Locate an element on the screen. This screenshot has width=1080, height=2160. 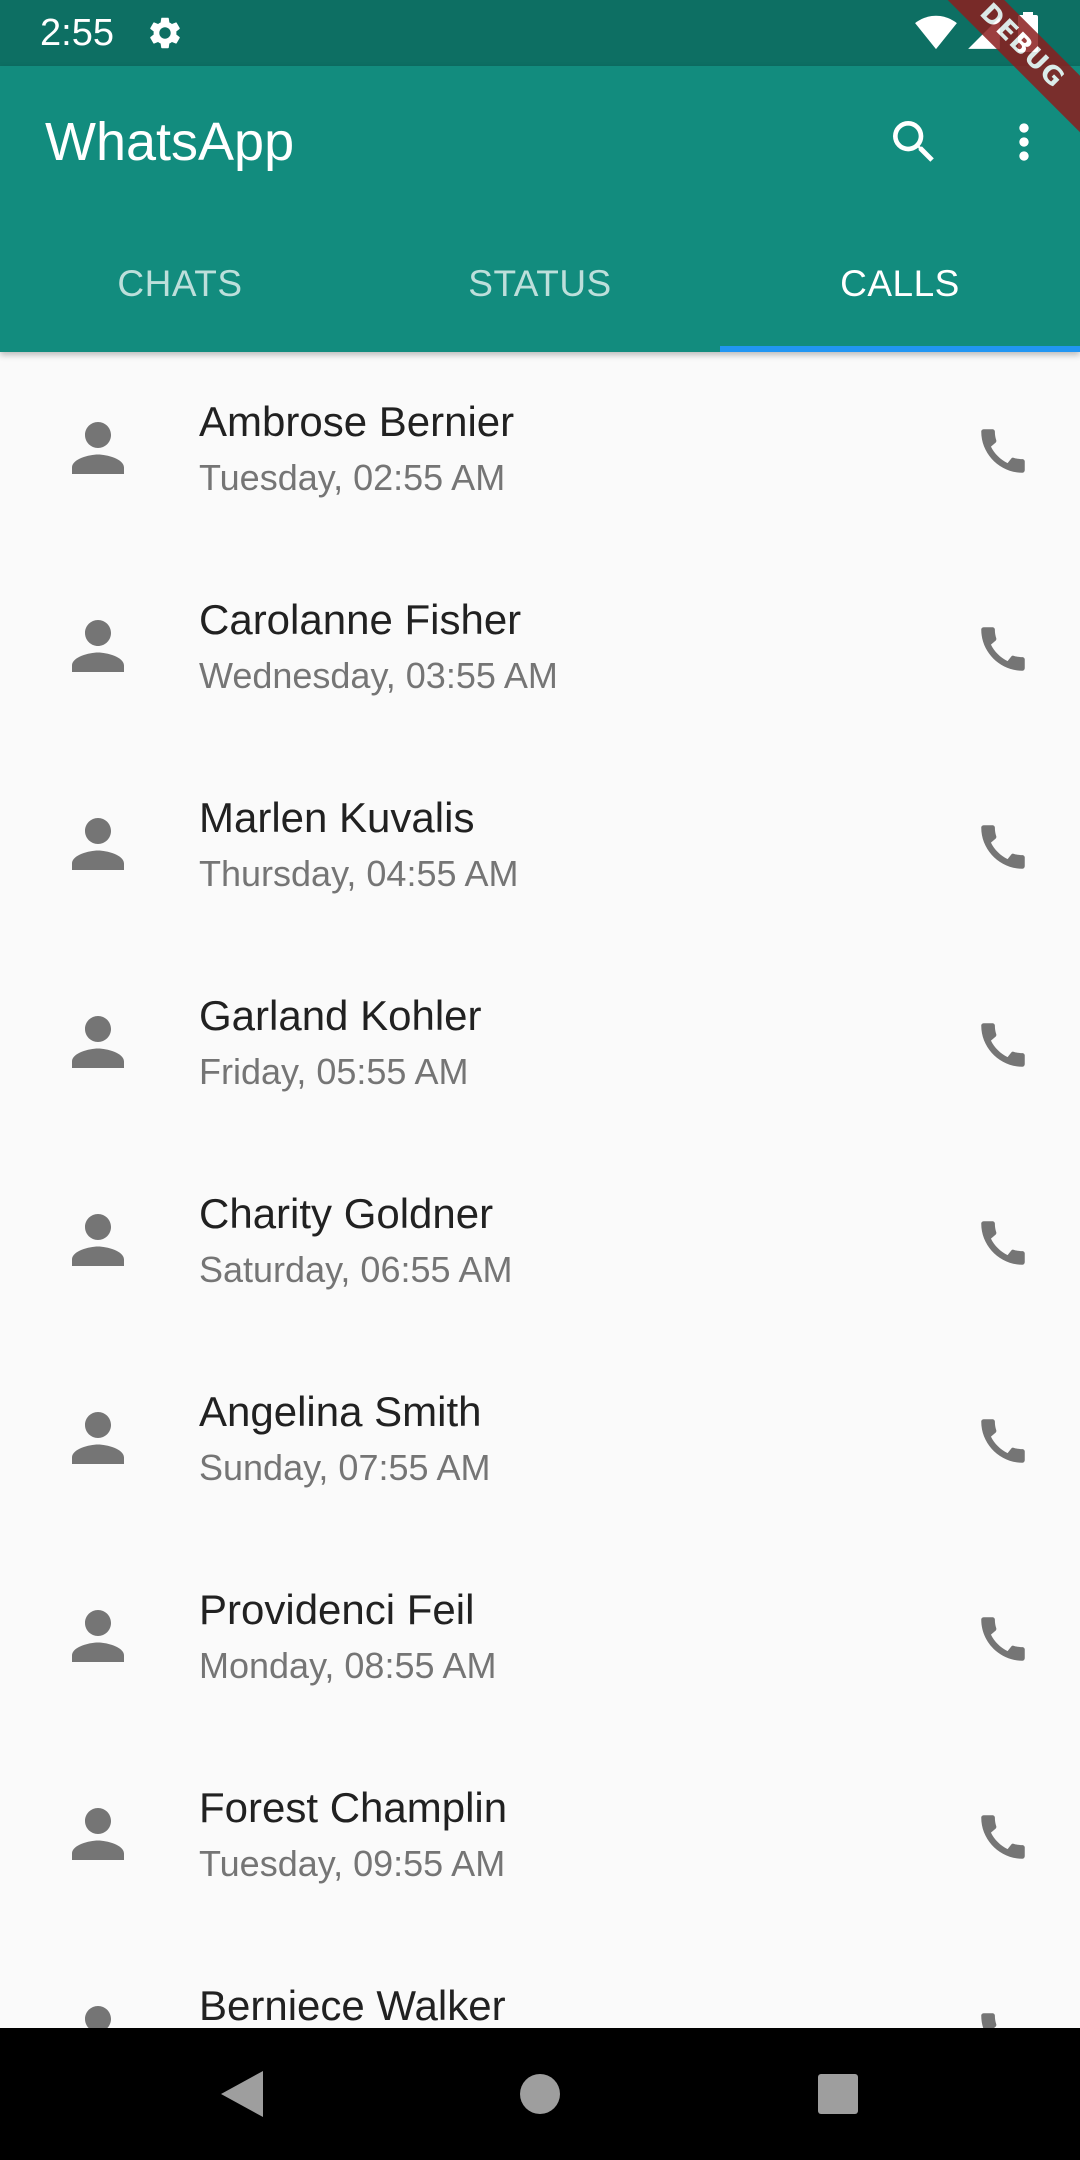
tab-bar: CHATS STATUS CALLS is located at coordinates (540, 284).